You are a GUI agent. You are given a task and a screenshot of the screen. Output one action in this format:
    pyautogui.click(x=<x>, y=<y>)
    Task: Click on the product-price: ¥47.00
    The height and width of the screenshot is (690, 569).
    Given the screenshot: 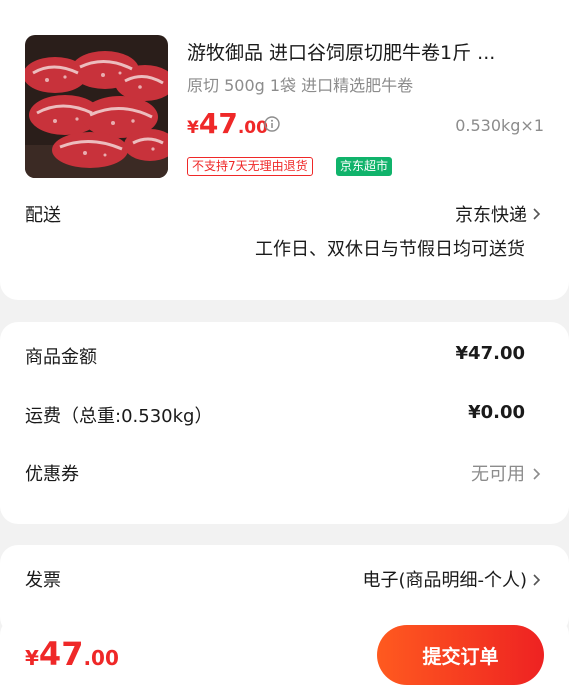 What is the action you would take?
    pyautogui.click(x=227, y=123)
    